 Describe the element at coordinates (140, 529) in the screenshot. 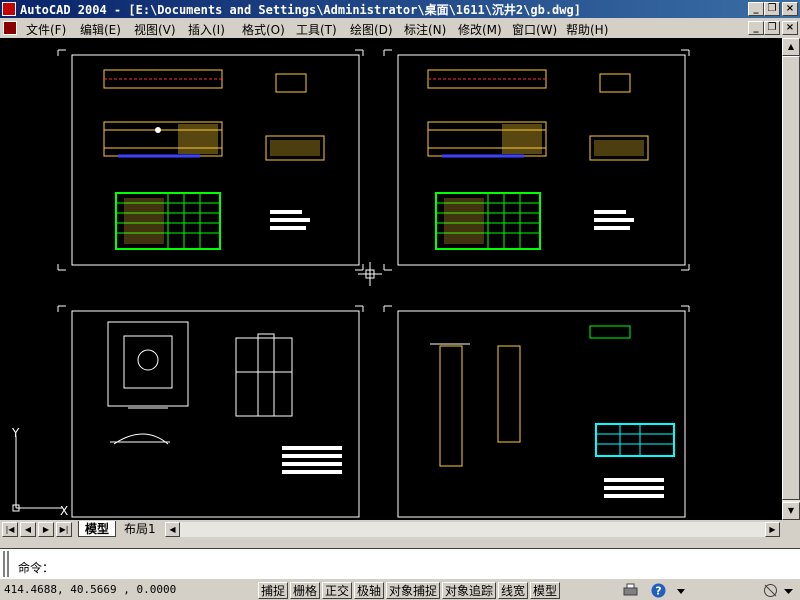

I see `tab-layout1: 布局1` at that location.